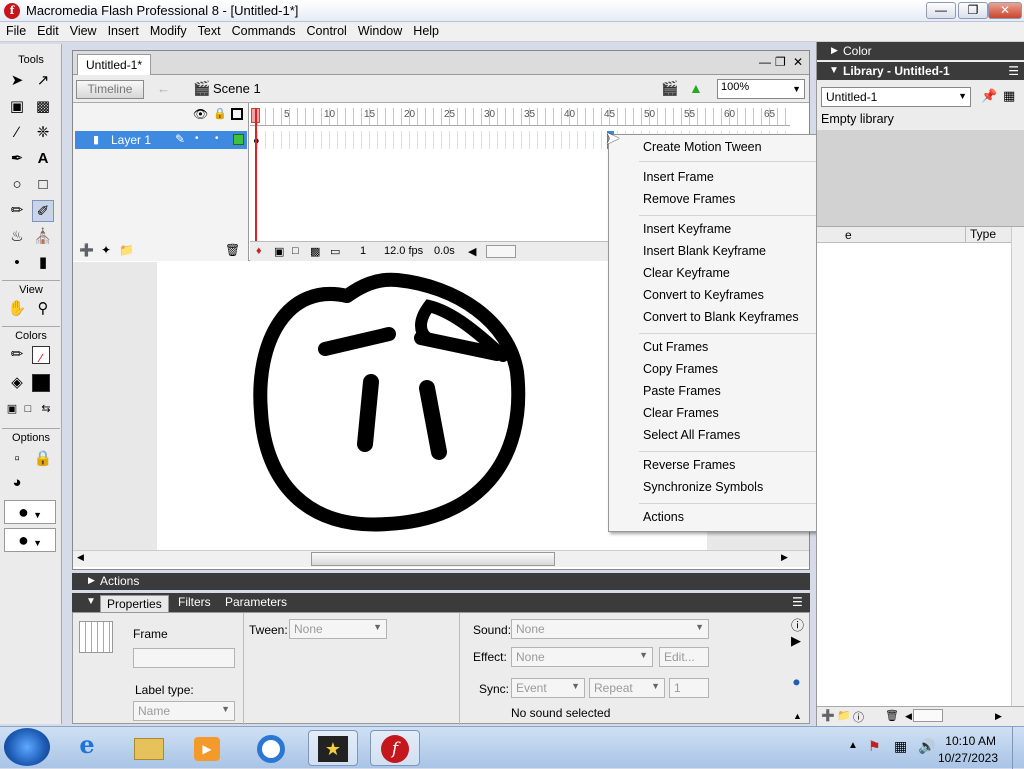  What do you see at coordinates (780, 62) in the screenshot?
I see `doc-restore-icon: ❐` at bounding box center [780, 62].